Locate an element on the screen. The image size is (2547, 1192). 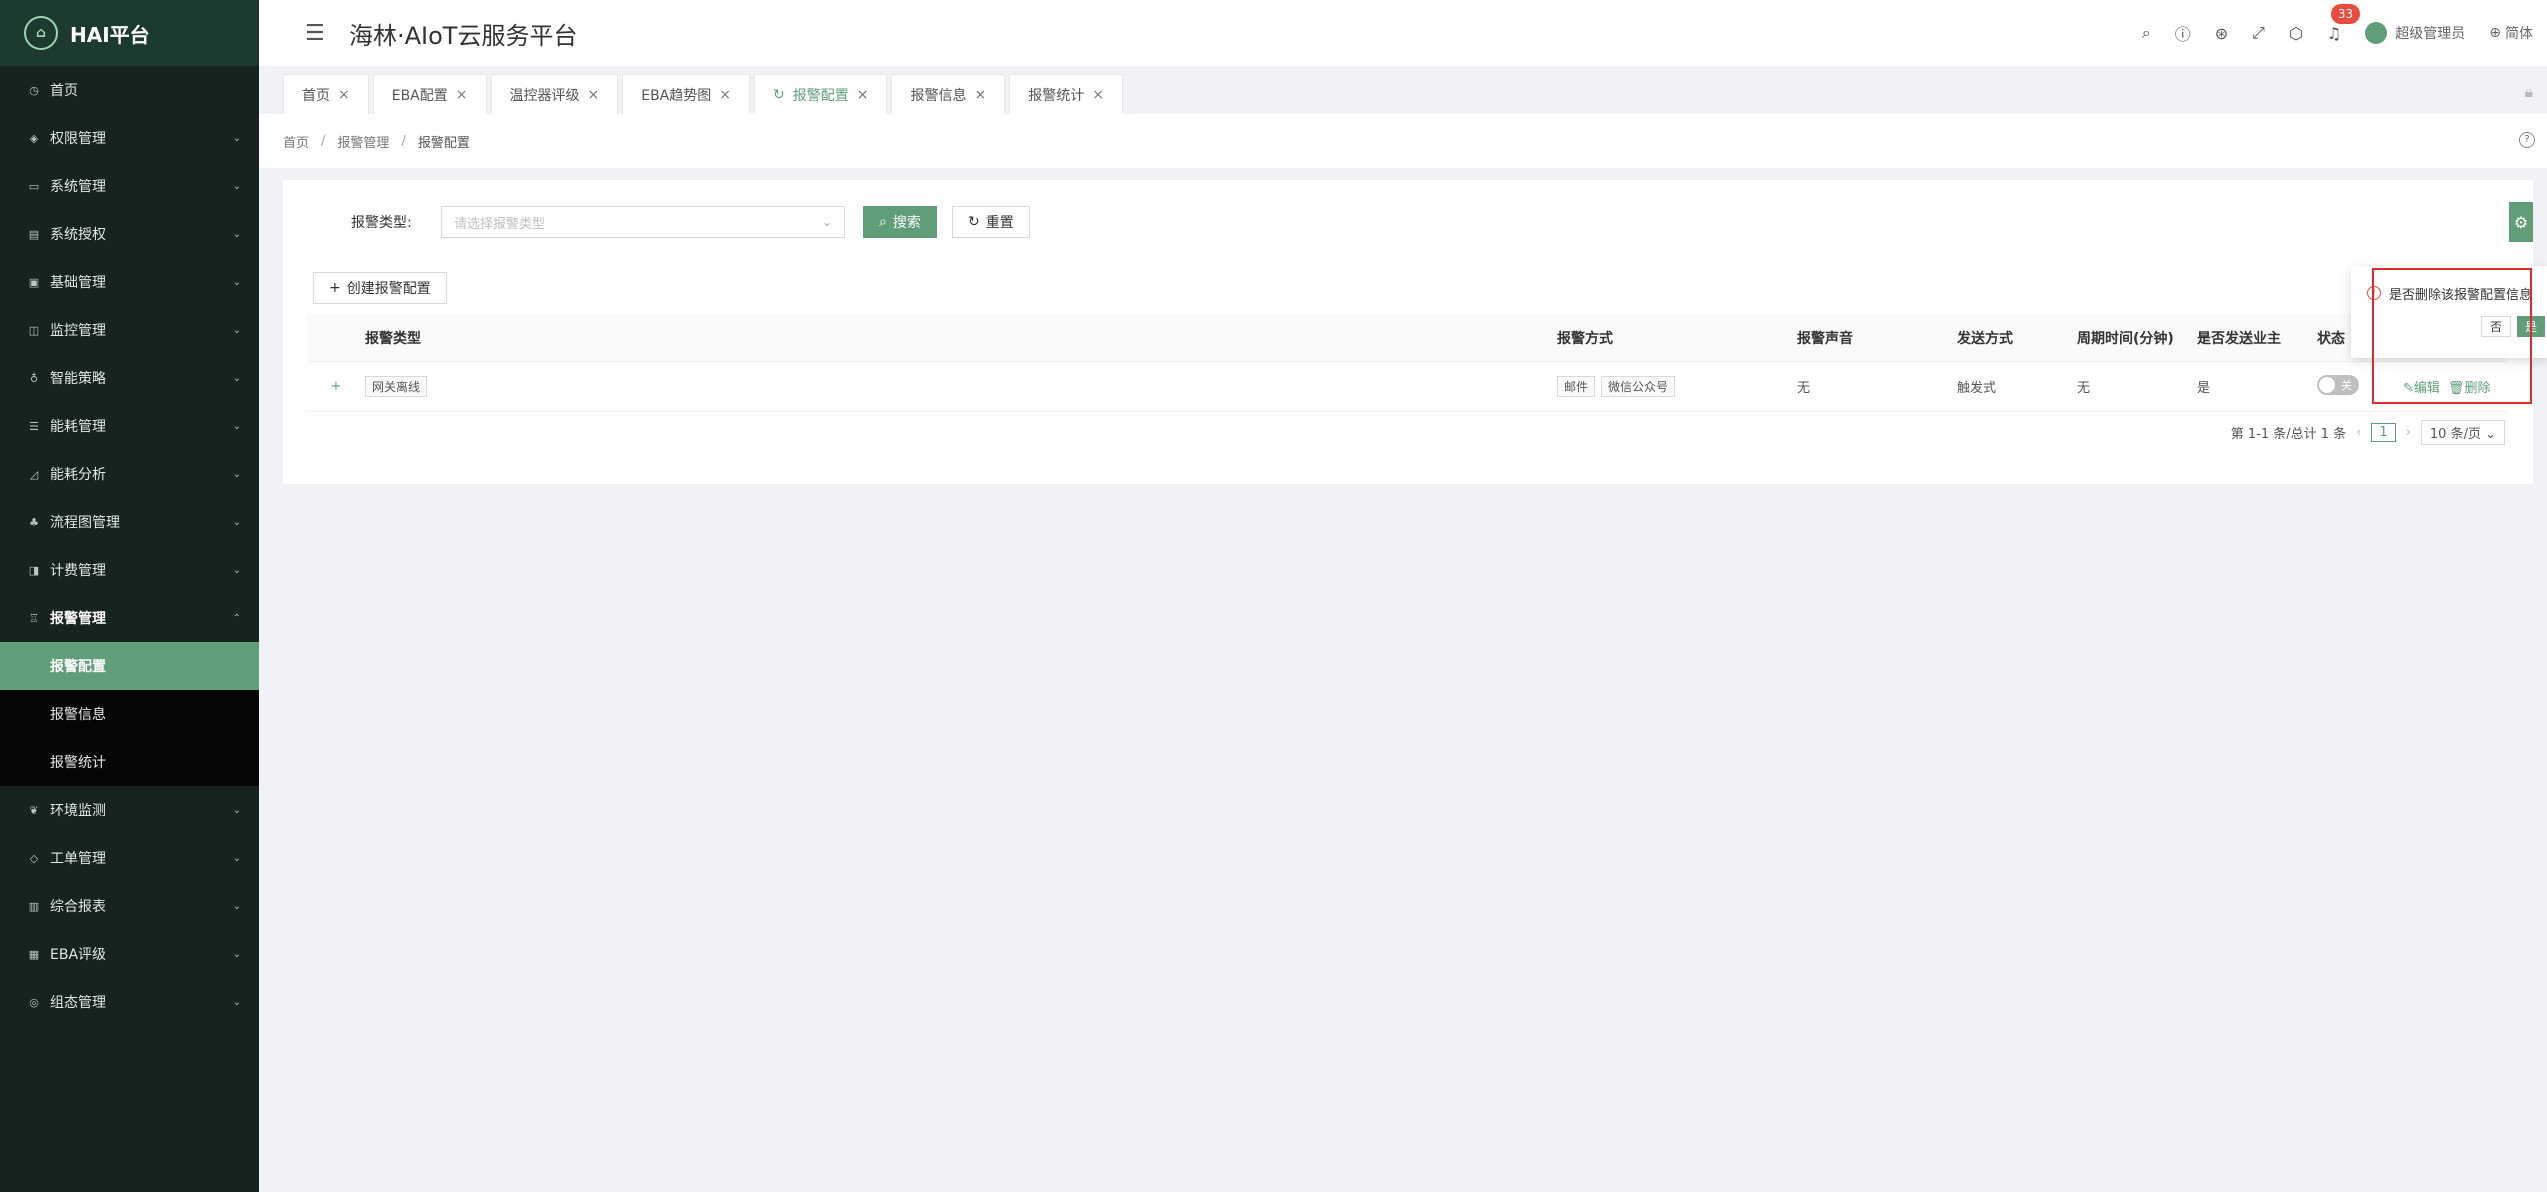
settings-icon: ⚙ is located at coordinates (2521, 222).